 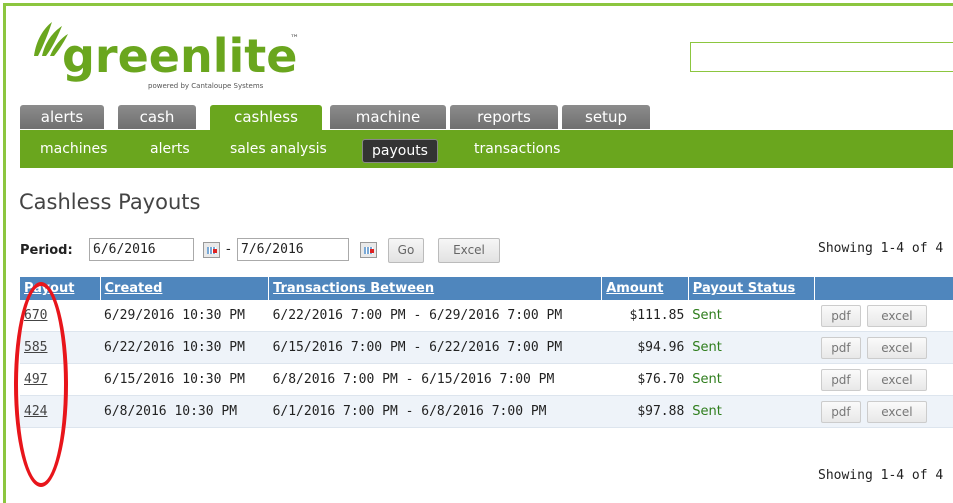 I want to click on header-amount: Amount, so click(x=645, y=288).